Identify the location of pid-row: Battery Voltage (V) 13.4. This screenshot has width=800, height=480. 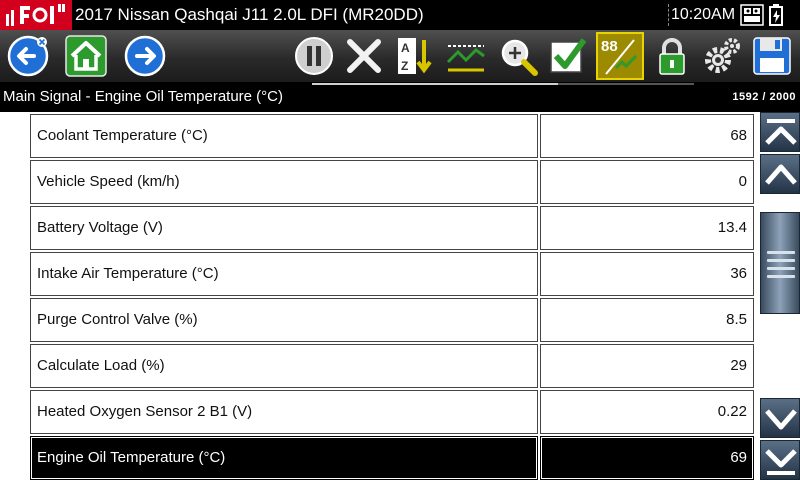
(392, 228).